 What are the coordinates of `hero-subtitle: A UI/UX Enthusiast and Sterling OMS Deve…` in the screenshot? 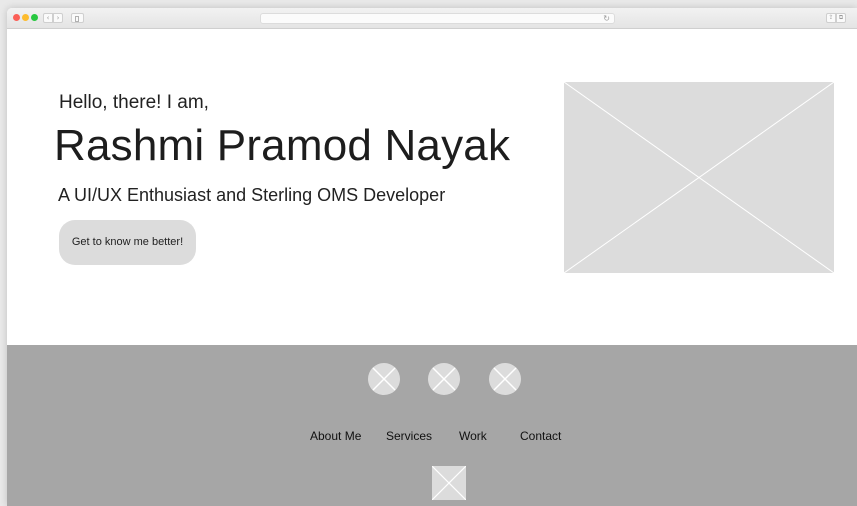 It's located at (252, 195).